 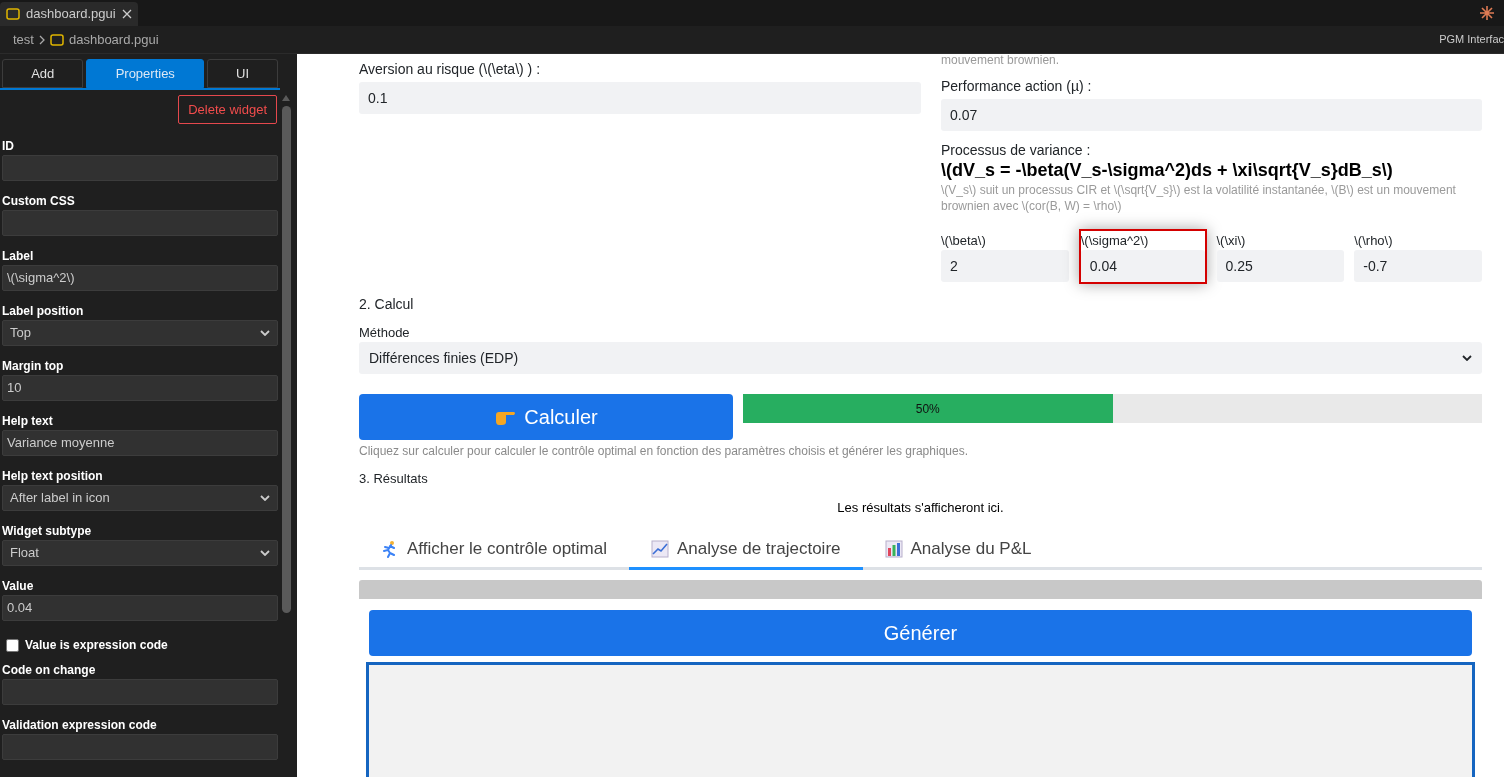 What do you see at coordinates (927, 409) in the screenshot?
I see `progress-reading: 50%` at bounding box center [927, 409].